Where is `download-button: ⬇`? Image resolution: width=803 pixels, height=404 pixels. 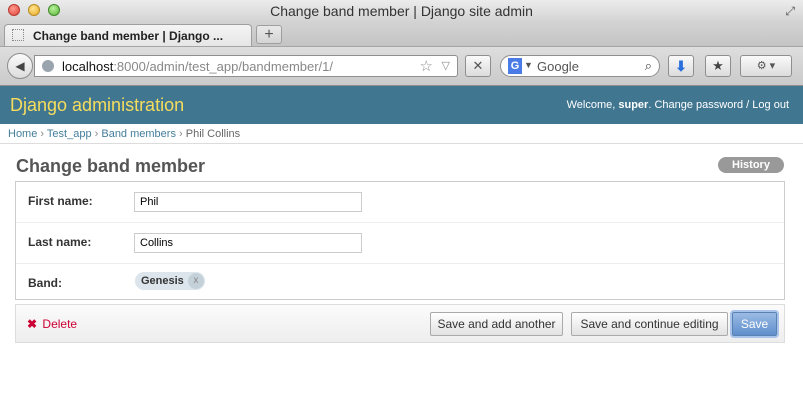
download-button: ⬇ is located at coordinates (681, 66).